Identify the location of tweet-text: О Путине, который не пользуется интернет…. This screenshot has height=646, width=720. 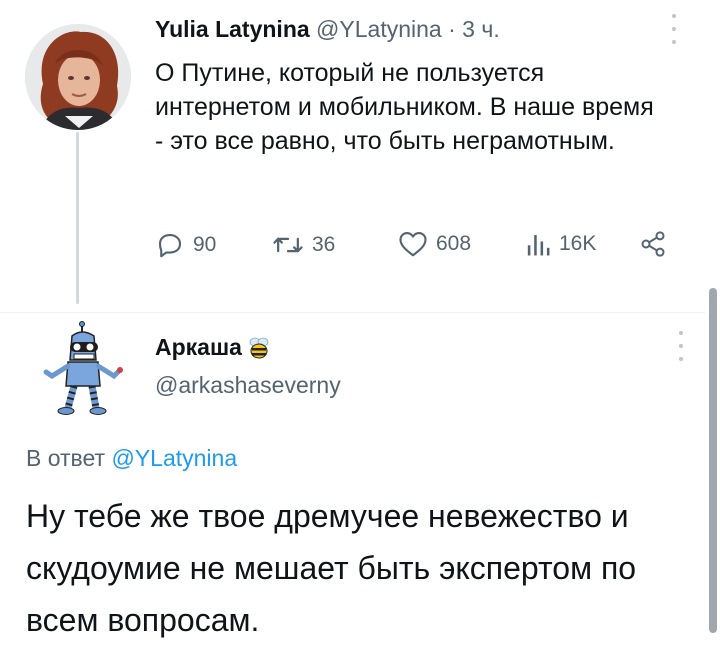
(404, 107).